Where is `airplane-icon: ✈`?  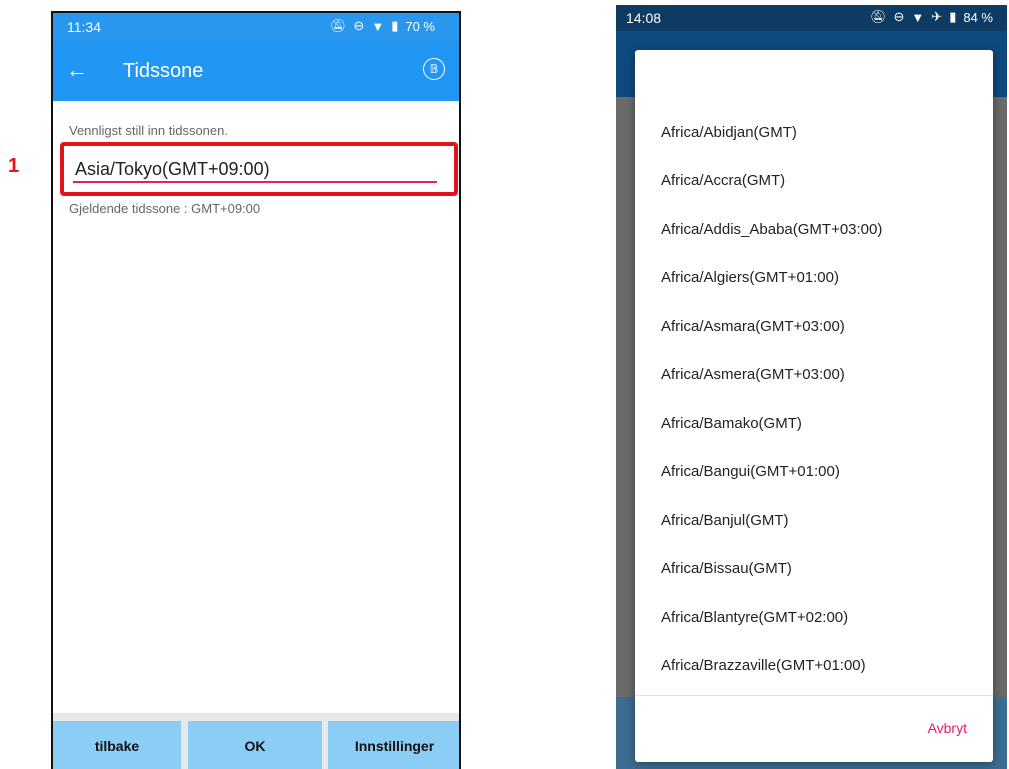
airplane-icon: ✈ is located at coordinates (937, 16).